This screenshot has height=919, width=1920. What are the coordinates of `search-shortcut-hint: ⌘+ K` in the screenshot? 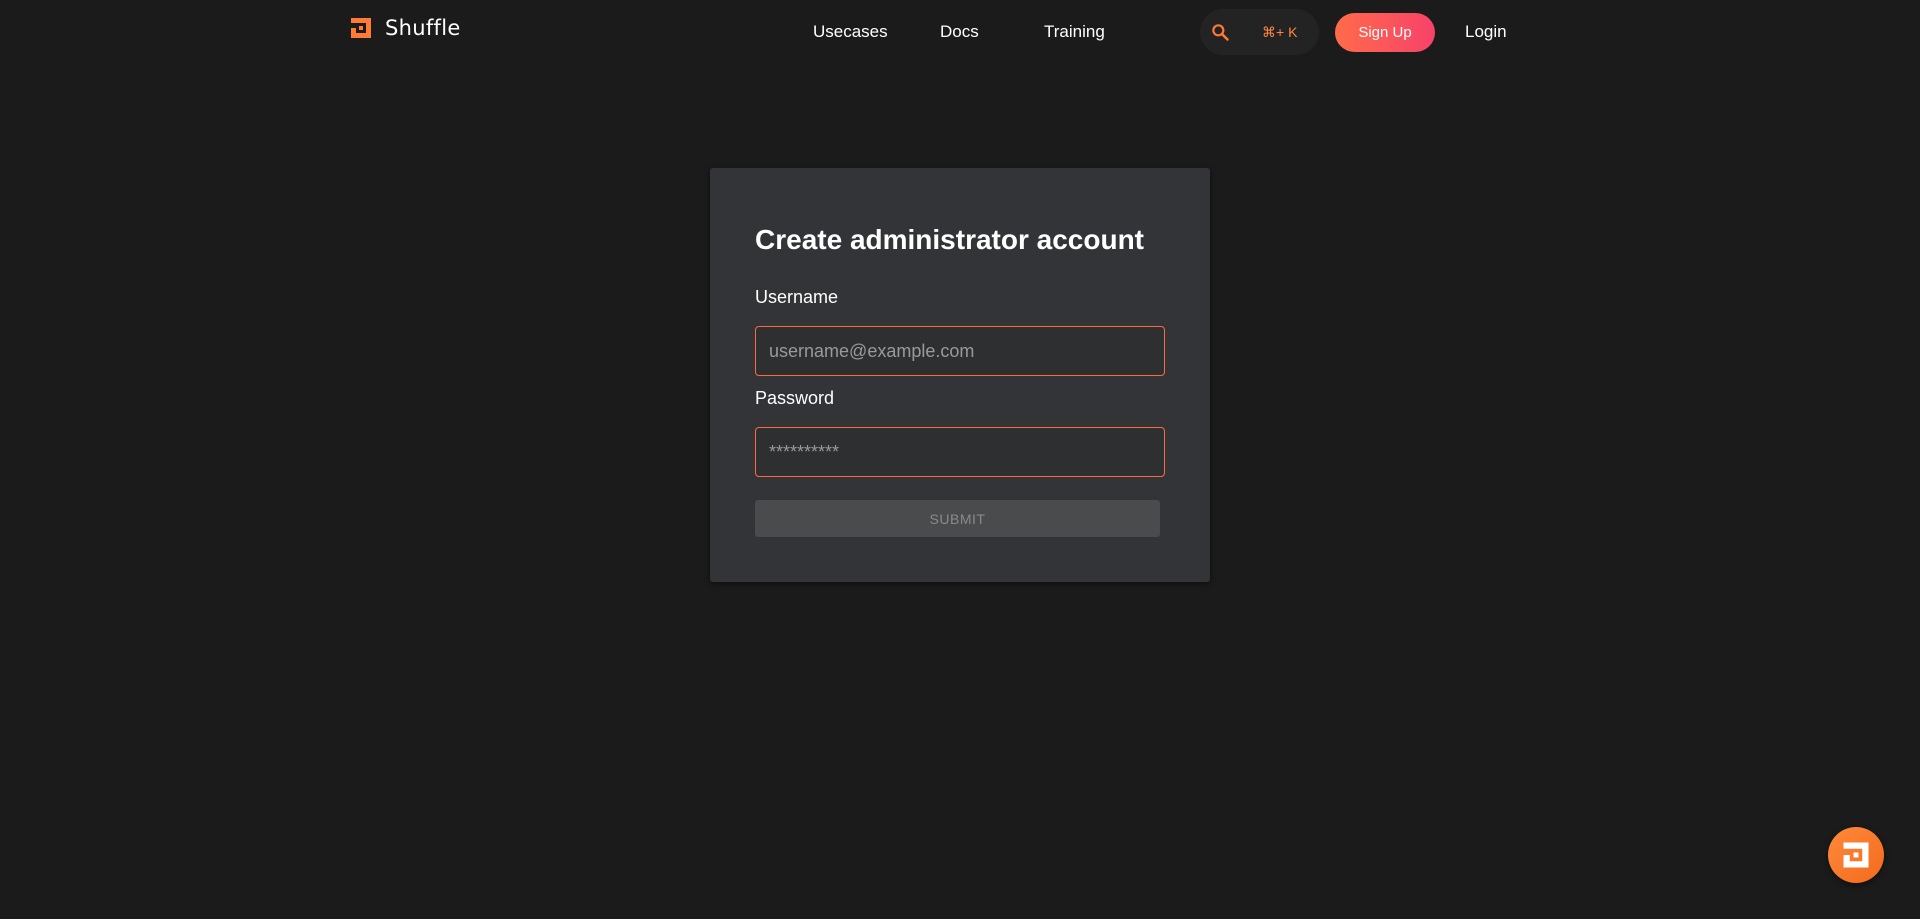 It's located at (1280, 32).